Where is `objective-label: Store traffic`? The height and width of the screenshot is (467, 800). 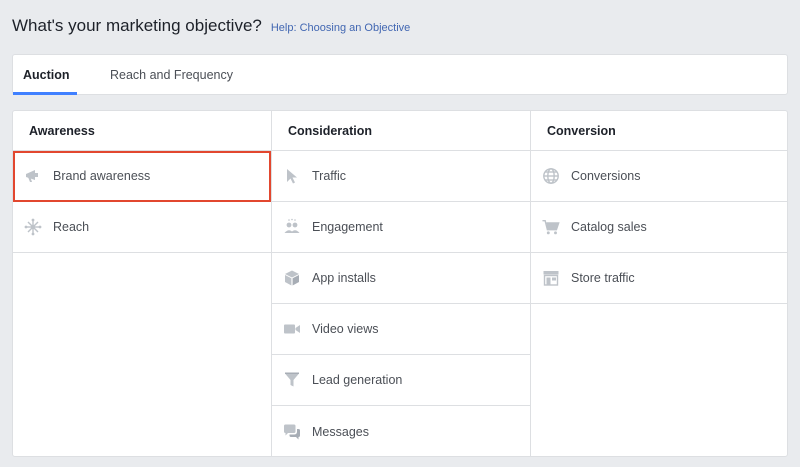
objective-label: Store traffic is located at coordinates (603, 278).